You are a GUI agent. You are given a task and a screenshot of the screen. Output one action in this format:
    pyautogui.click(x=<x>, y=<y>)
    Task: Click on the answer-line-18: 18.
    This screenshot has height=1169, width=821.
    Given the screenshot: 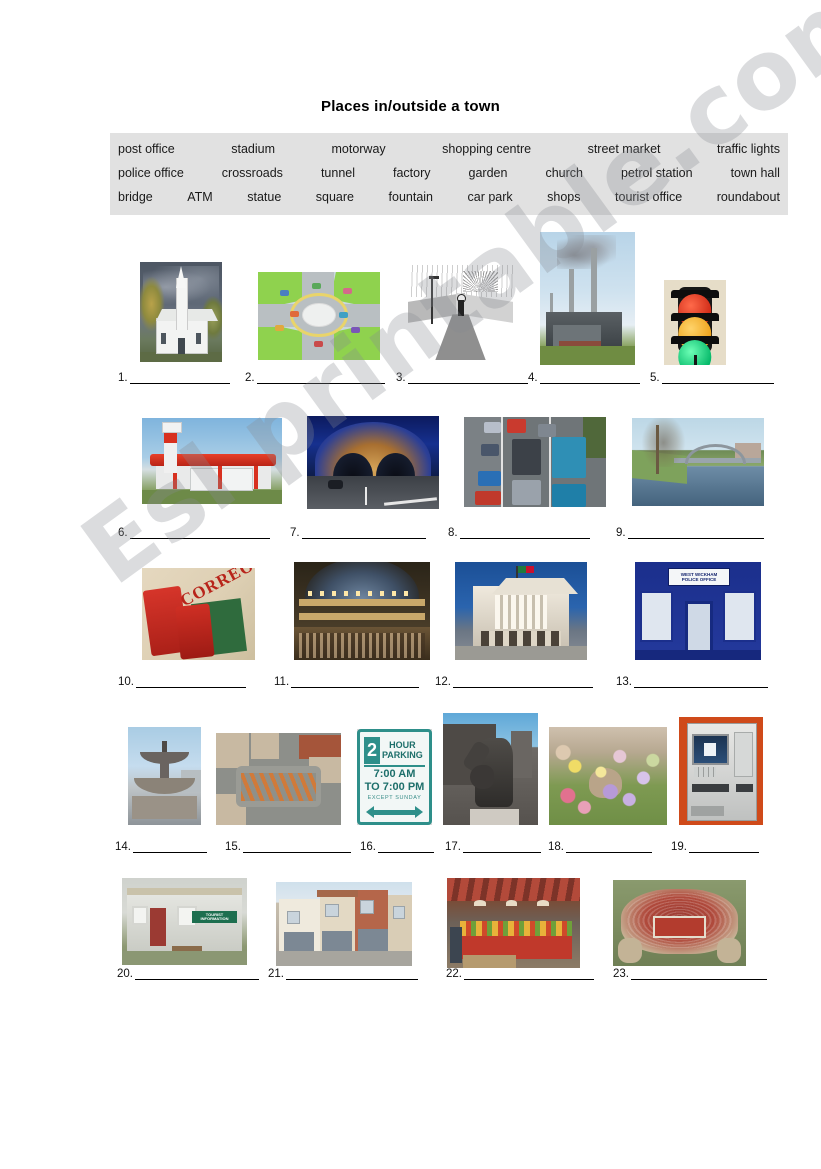 What is the action you would take?
    pyautogui.click(x=600, y=847)
    